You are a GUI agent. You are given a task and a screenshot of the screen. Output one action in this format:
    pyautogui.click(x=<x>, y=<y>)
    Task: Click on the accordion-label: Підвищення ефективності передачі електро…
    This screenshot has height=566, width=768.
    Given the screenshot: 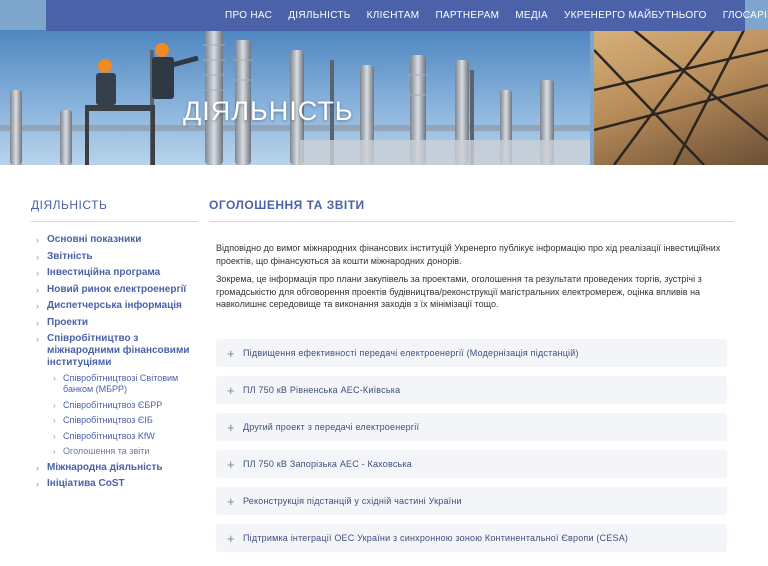 What is the action you would take?
    pyautogui.click(x=411, y=353)
    